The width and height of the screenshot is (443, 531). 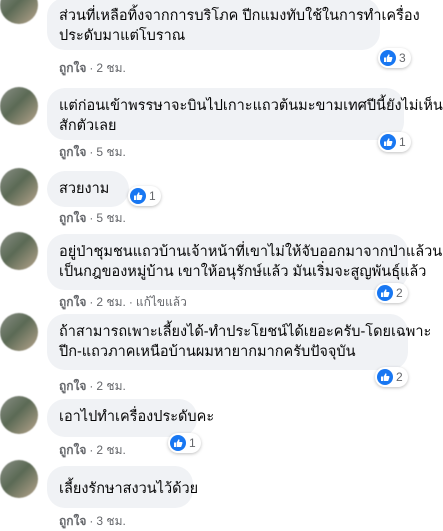 I want to click on comment-bubble: เลี้ยงรักษาสงวนไว้ด้วย, so click(x=123, y=487).